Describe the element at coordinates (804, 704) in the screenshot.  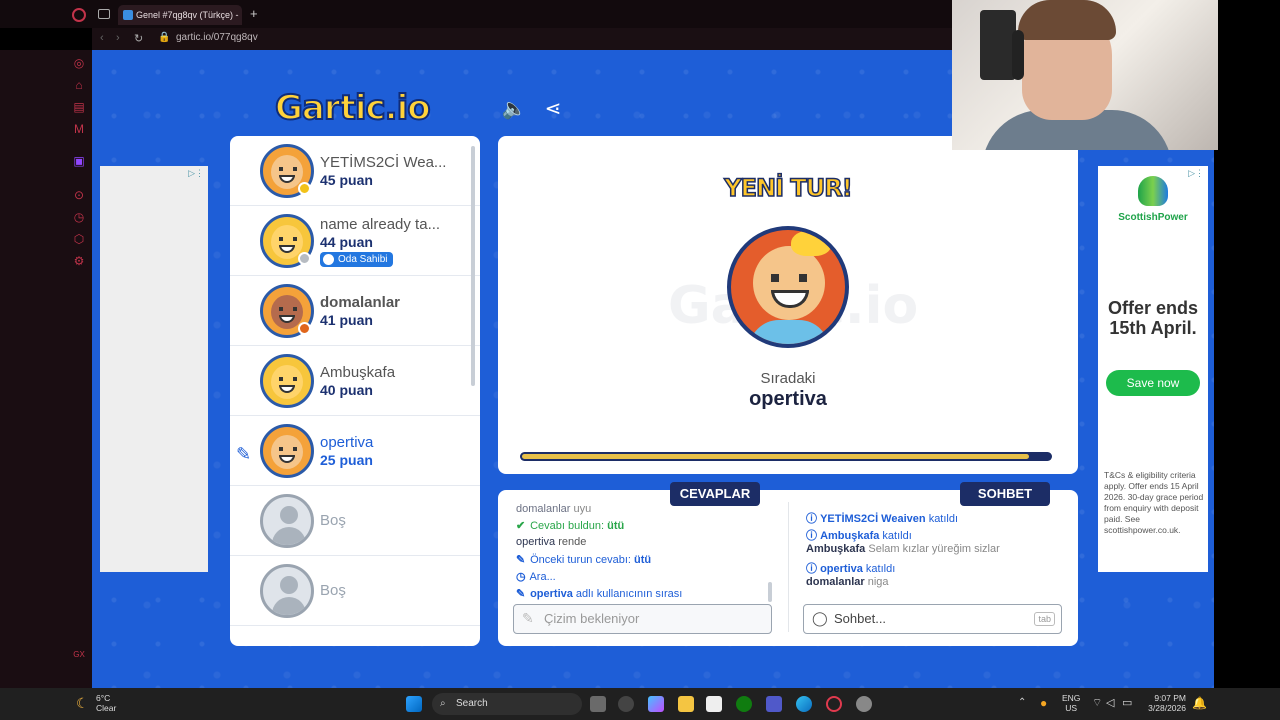
I see `edge-icon` at that location.